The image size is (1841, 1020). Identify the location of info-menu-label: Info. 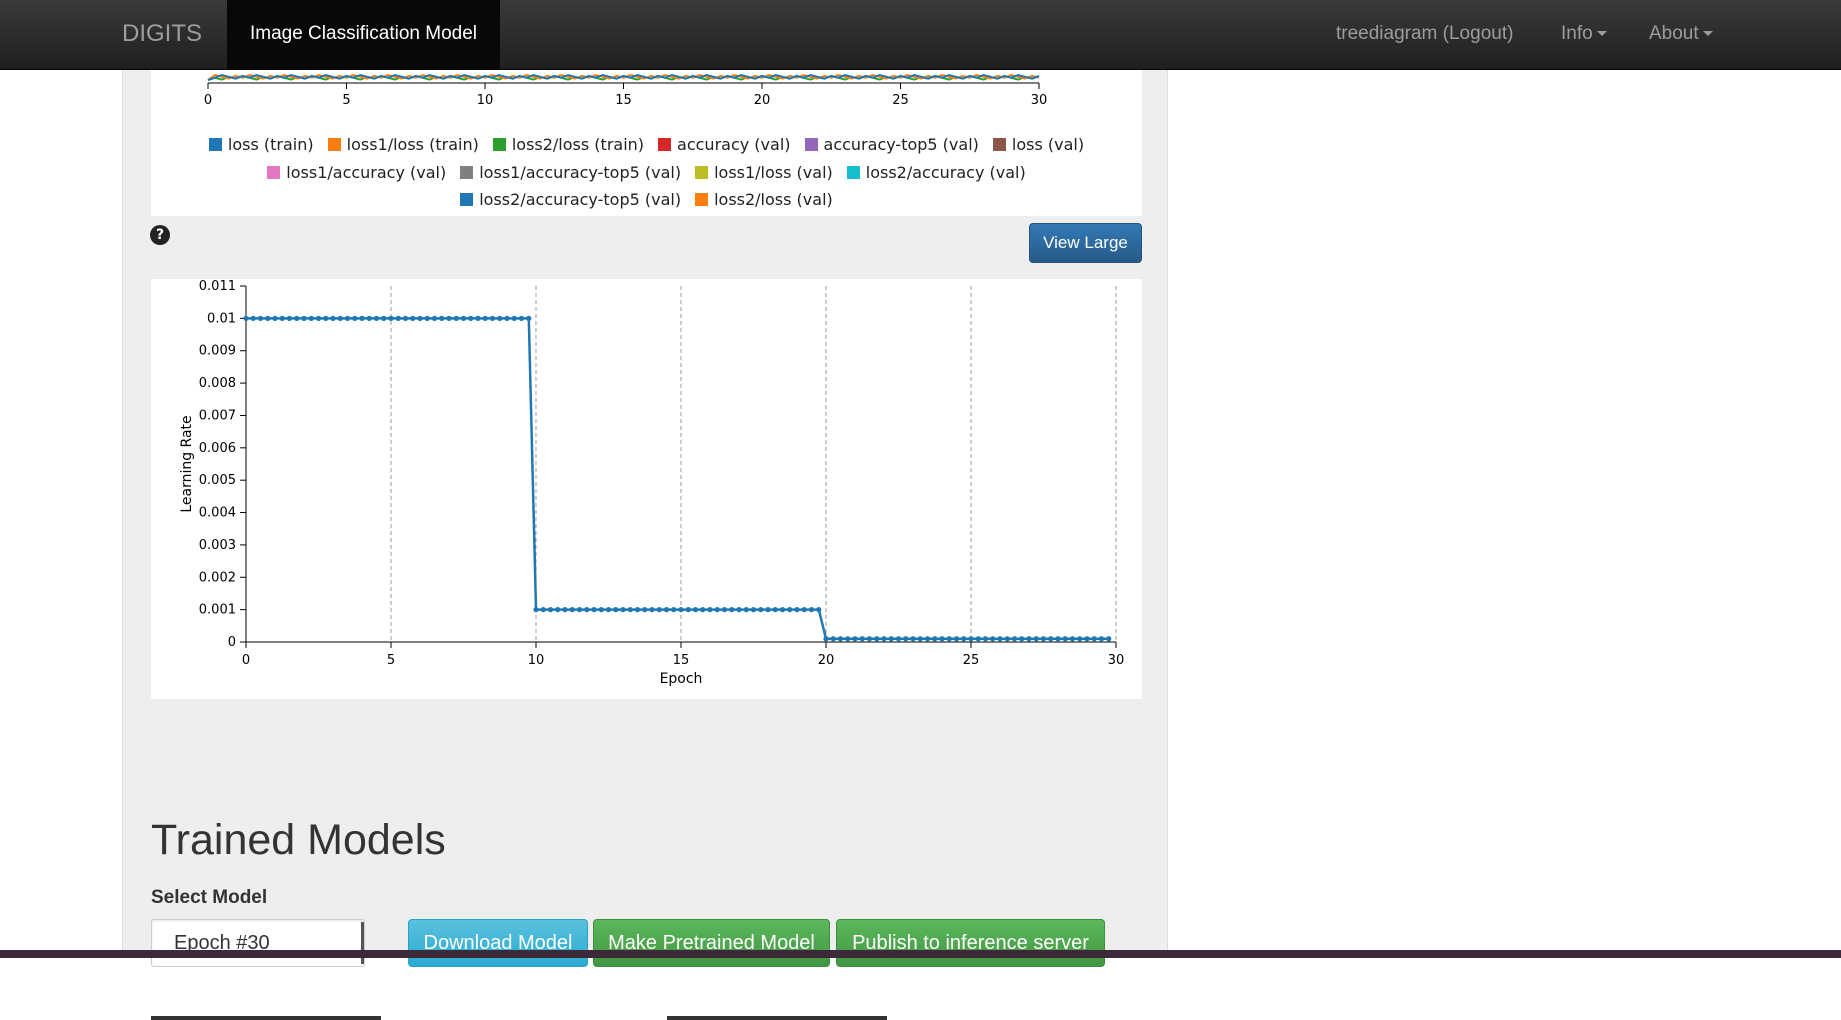
(1577, 33).